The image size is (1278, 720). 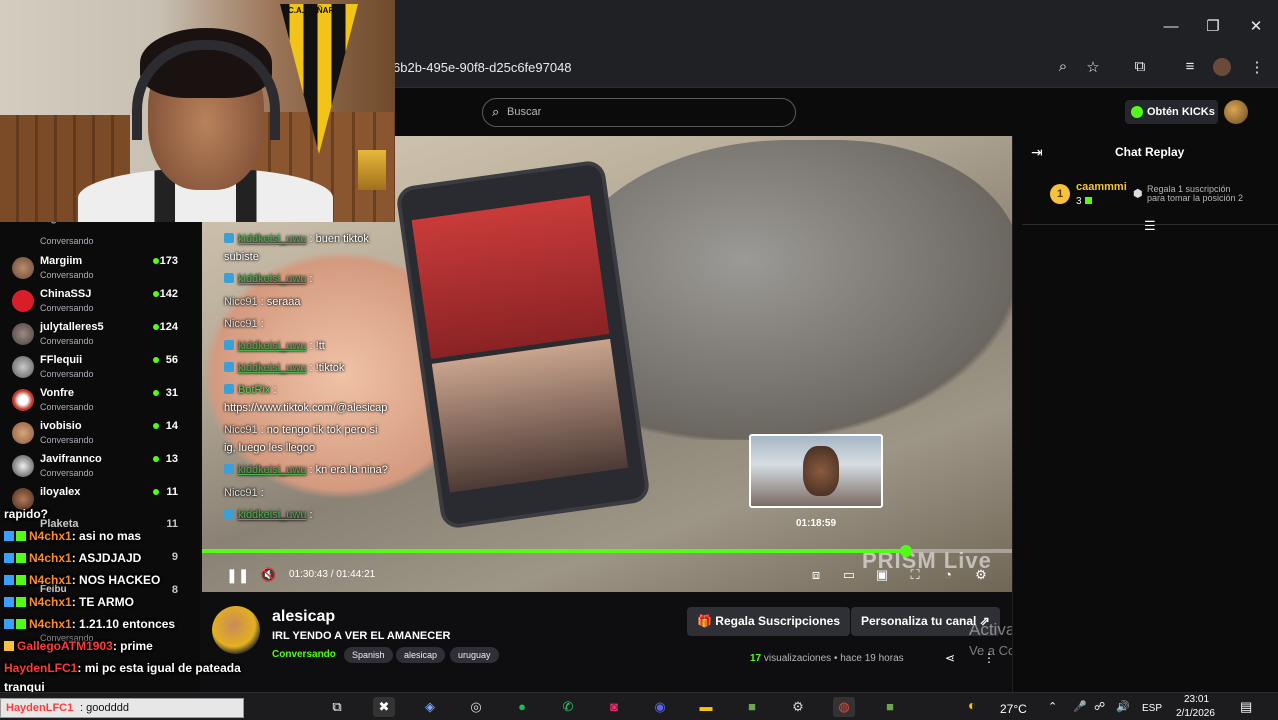 I want to click on gift-prompt-line2: para tomar la posición 2, so click(x=1195, y=198).